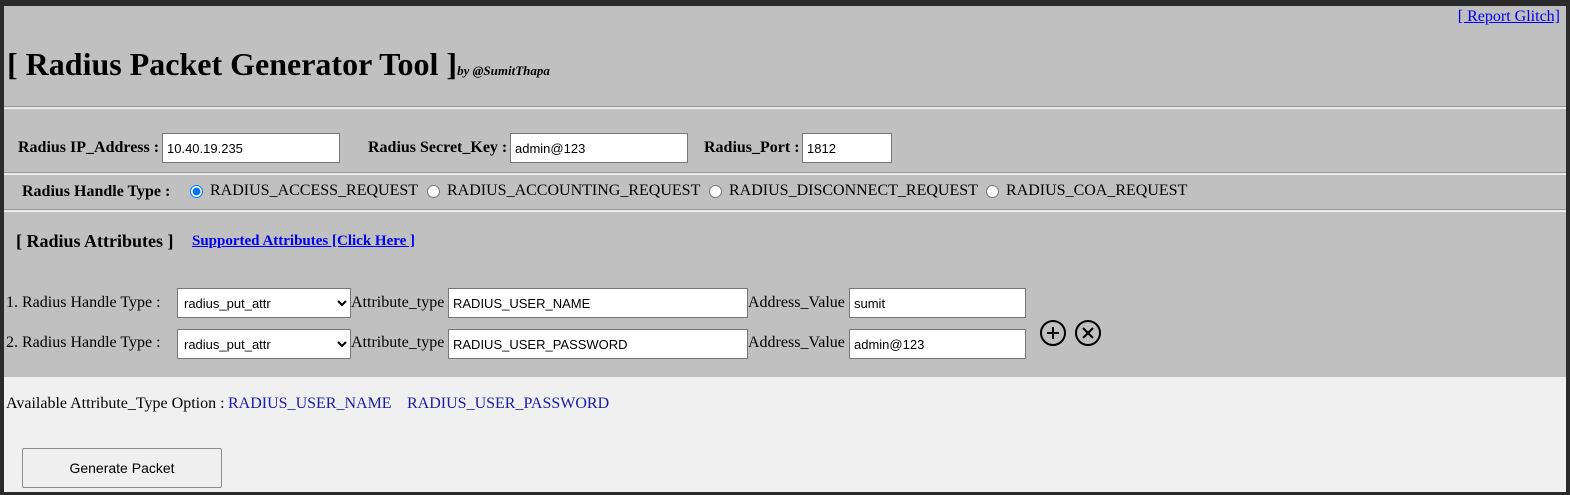 This screenshot has width=1570, height=495. What do you see at coordinates (847, 148) in the screenshot?
I see `port-input` at bounding box center [847, 148].